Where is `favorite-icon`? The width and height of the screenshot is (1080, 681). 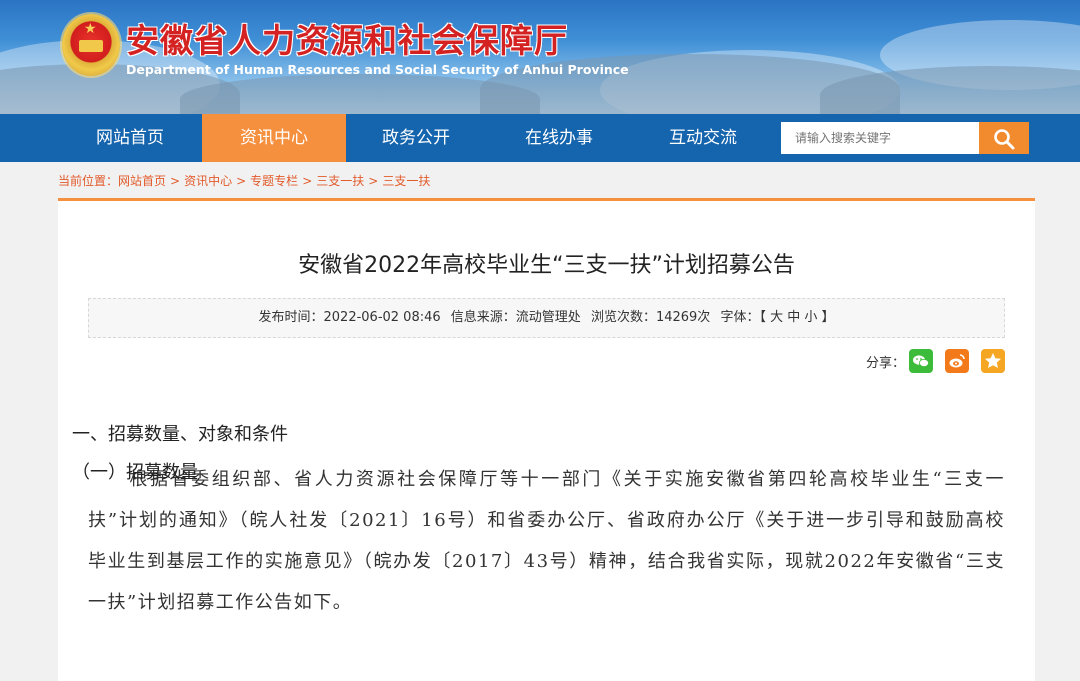 favorite-icon is located at coordinates (993, 361).